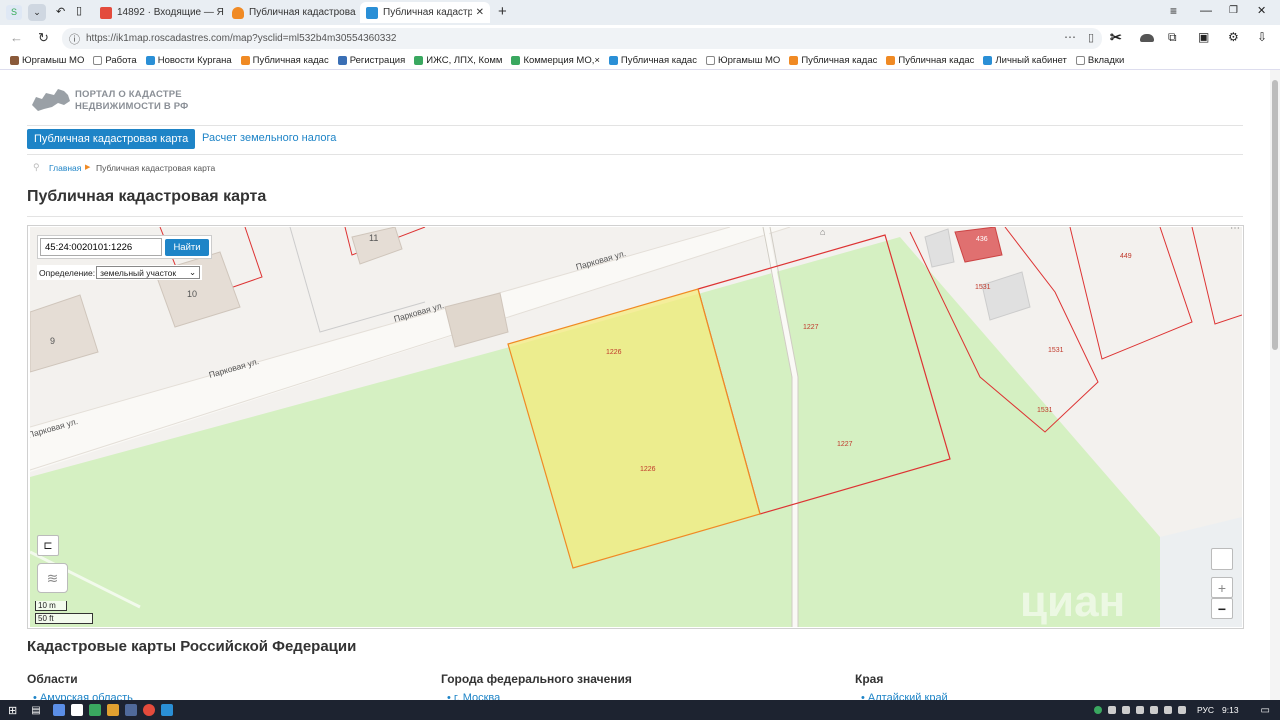  What do you see at coordinates (14, 12) in the screenshot?
I see `browser-profile-icon: S` at bounding box center [14, 12].